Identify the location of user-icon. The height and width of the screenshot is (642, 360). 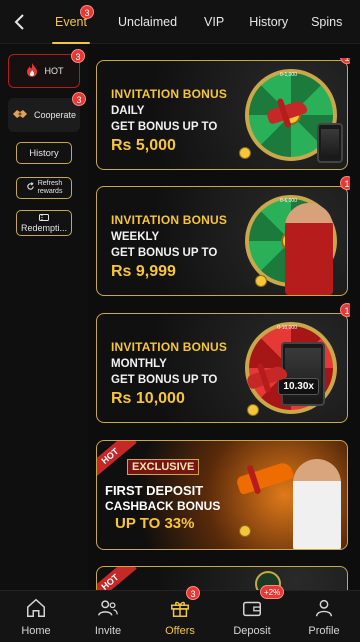
(324, 609).